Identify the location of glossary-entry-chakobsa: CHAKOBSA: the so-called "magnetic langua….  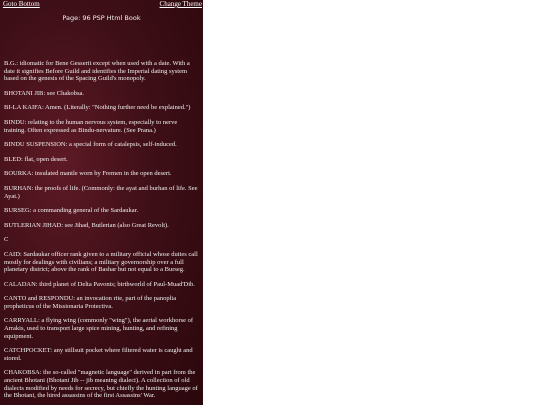
(101, 384).